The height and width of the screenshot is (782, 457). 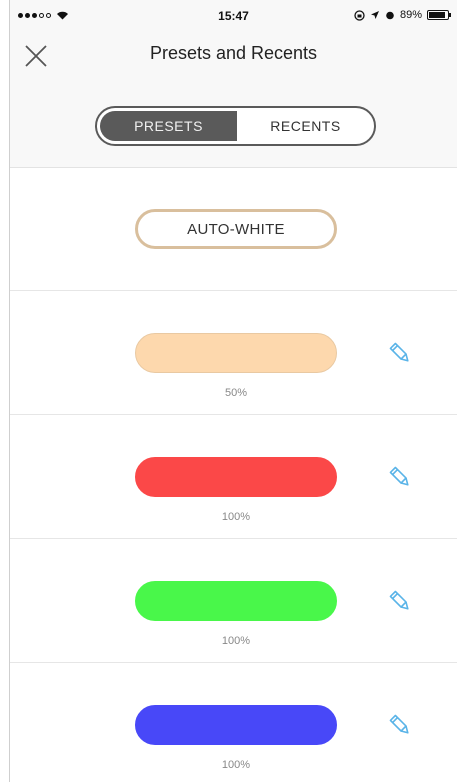 I want to click on alarm-icon, so click(x=390, y=15).